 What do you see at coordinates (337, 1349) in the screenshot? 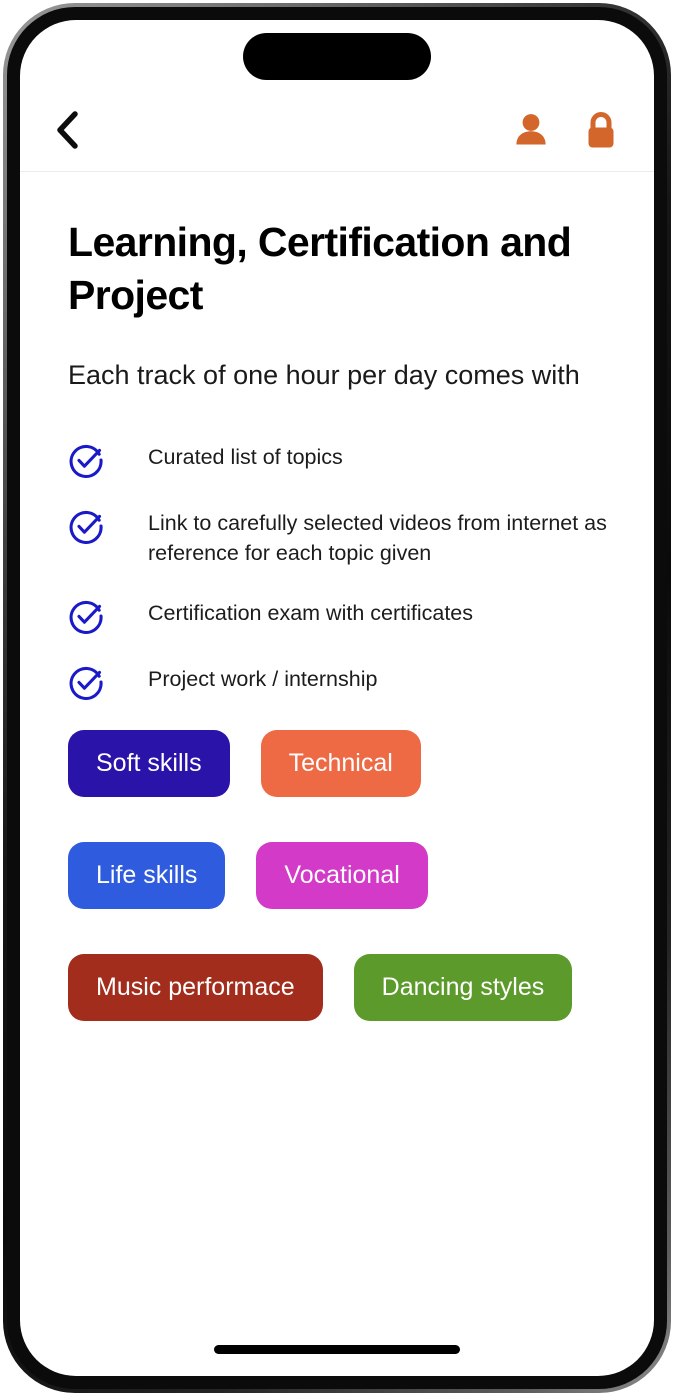
I see `home-indicator` at bounding box center [337, 1349].